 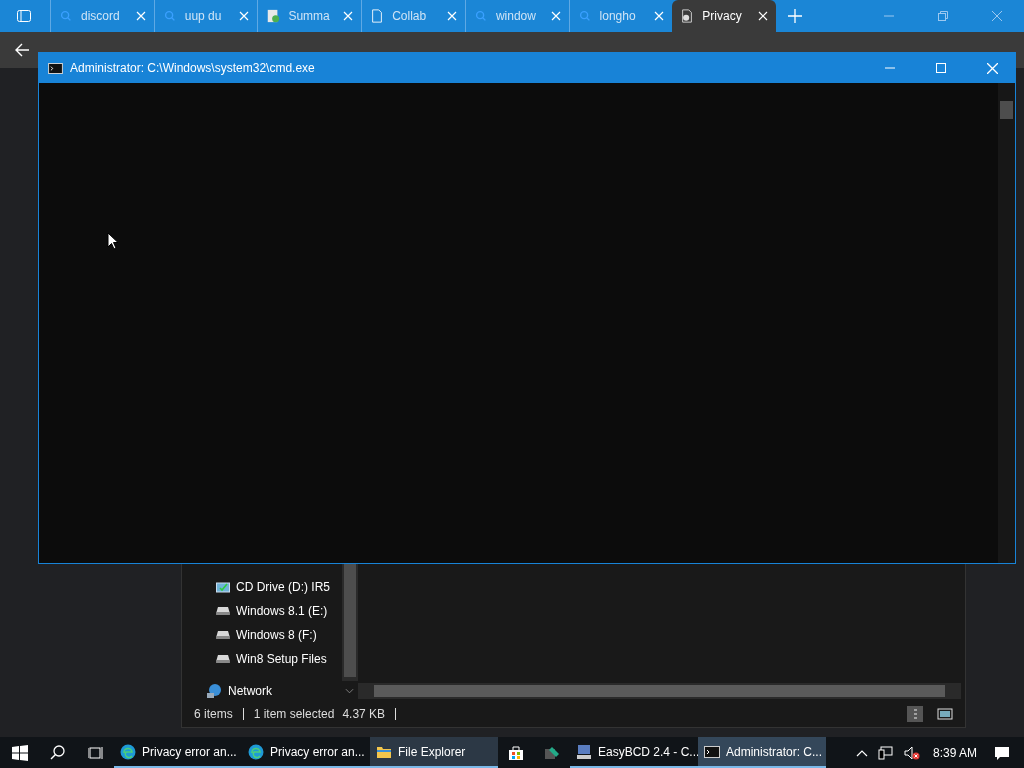 I want to click on notification-icon, so click(x=1002, y=752).